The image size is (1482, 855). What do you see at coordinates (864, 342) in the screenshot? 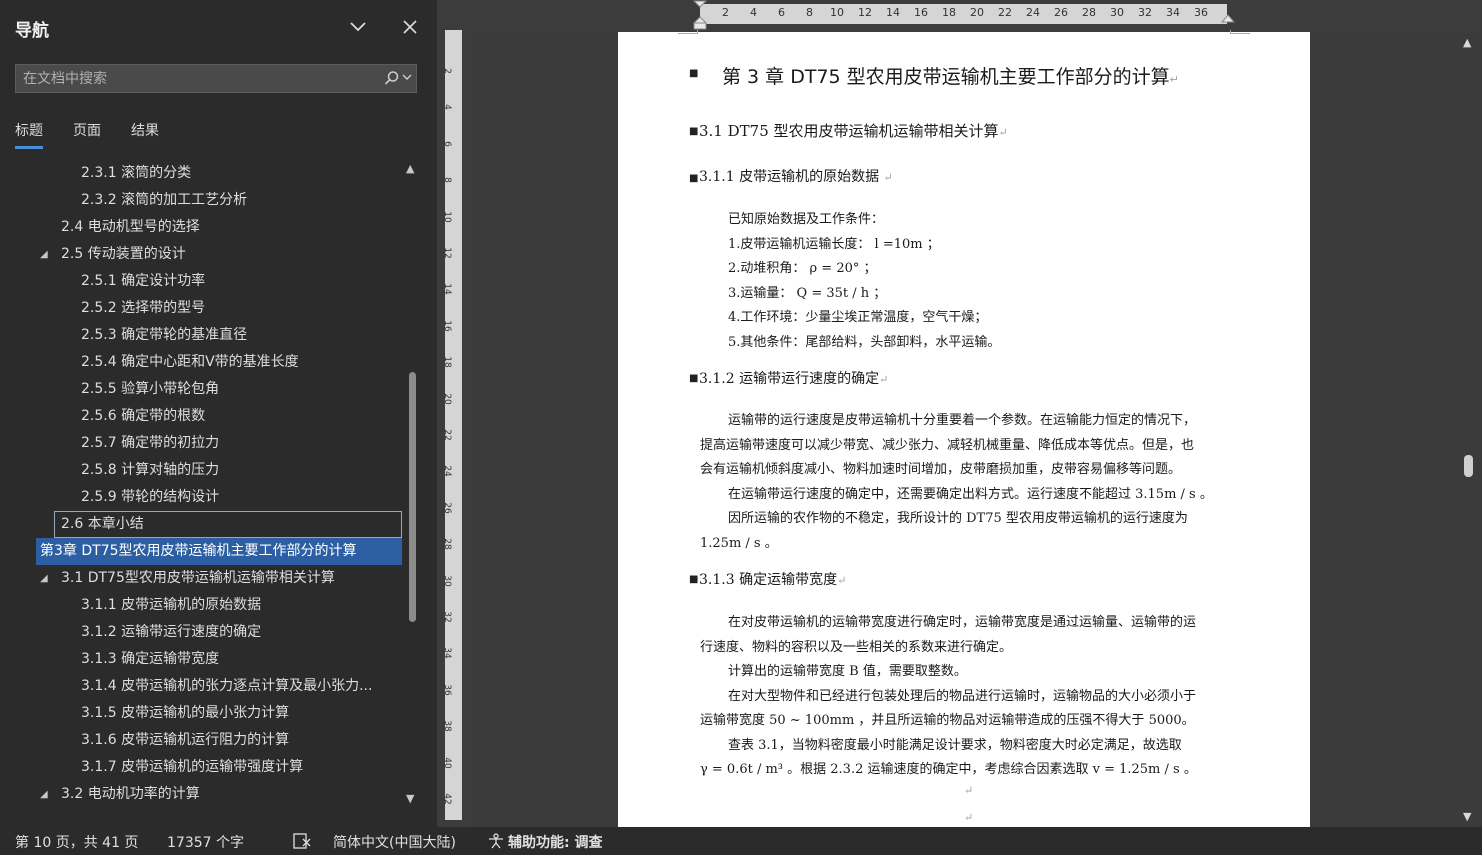
I see `body-text-line: 5.其他条件：尾部给料，头部卸料，水平运输。` at bounding box center [864, 342].